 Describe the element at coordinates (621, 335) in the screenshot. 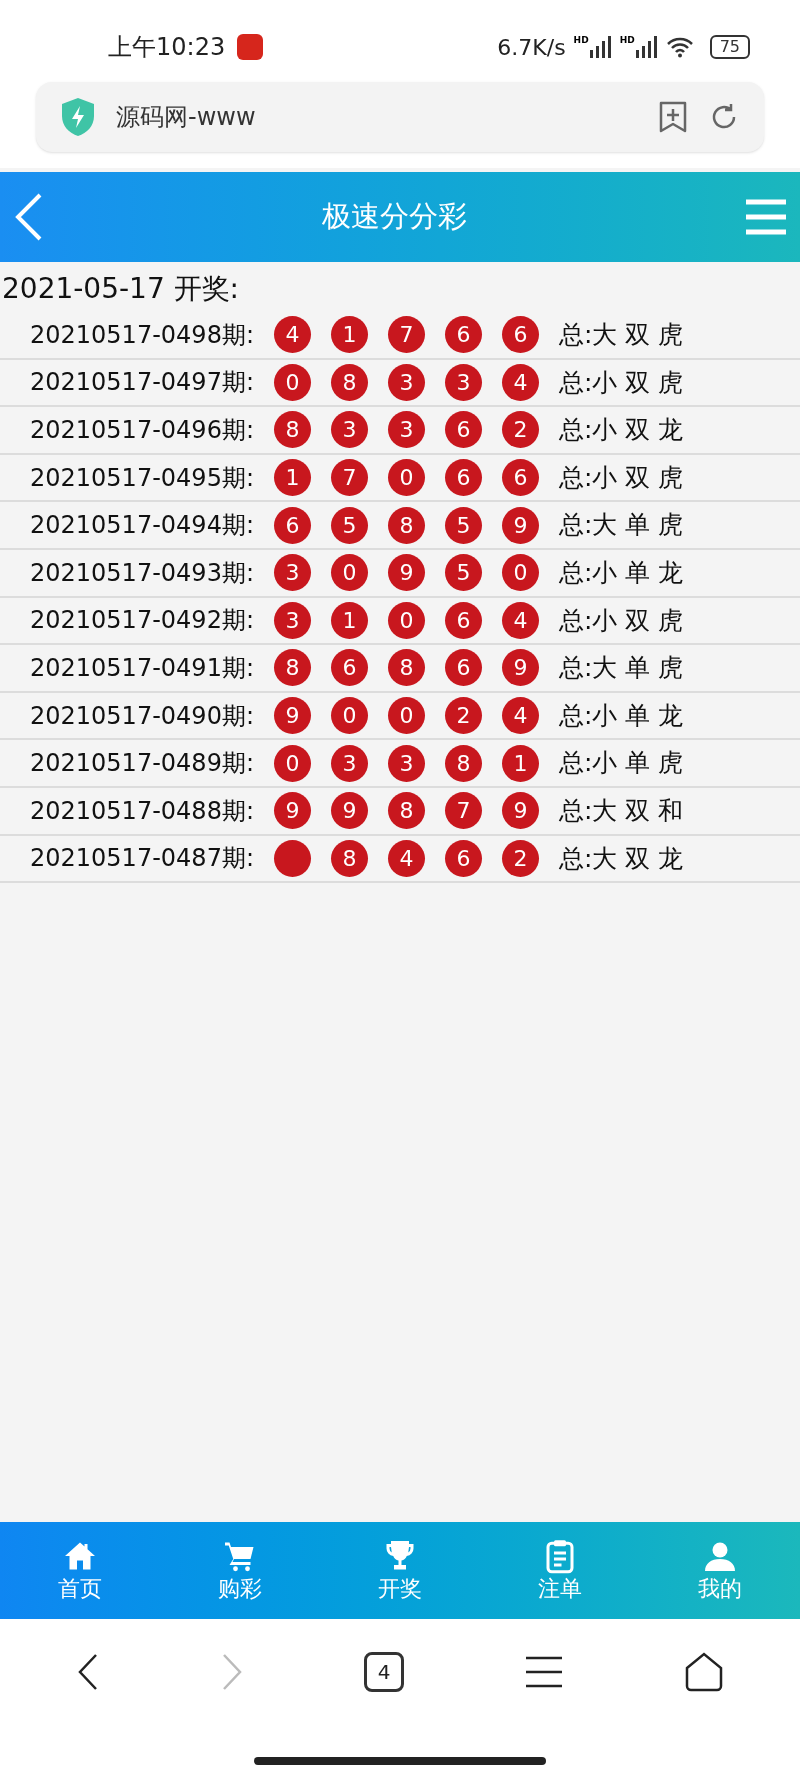

I see `result-summary: 总:大 双 虎` at that location.